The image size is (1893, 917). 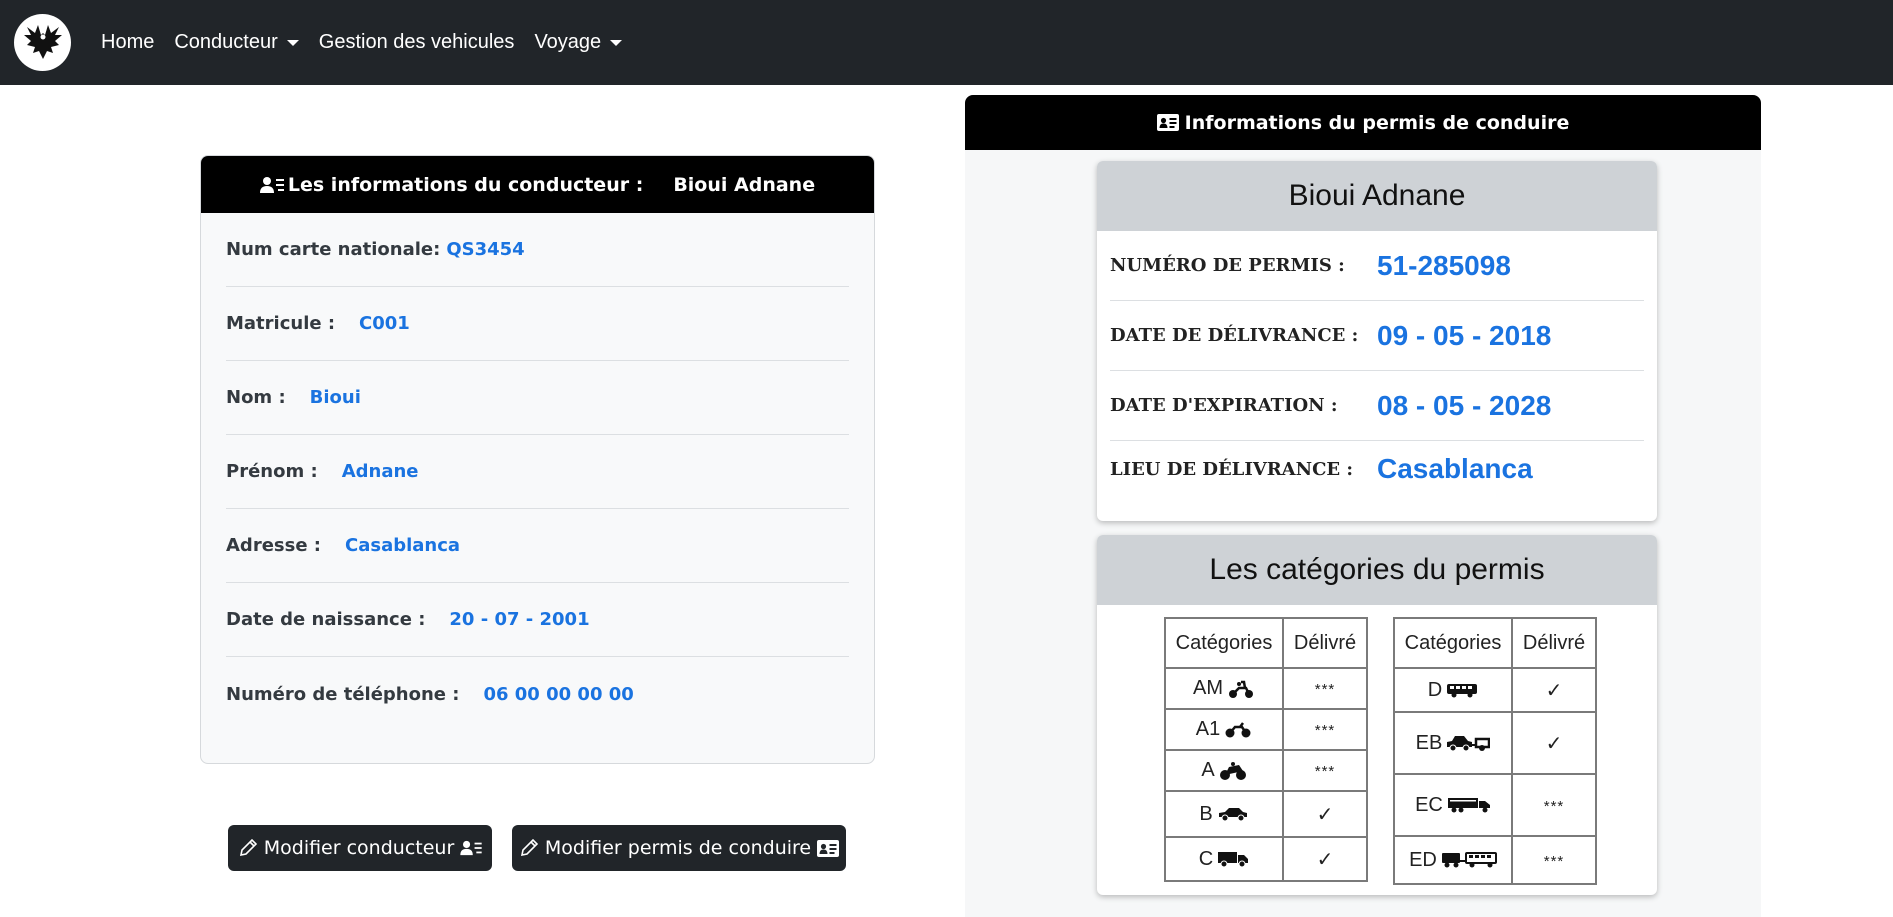 I want to click on table-row: B ✓, so click(x=1266, y=814).